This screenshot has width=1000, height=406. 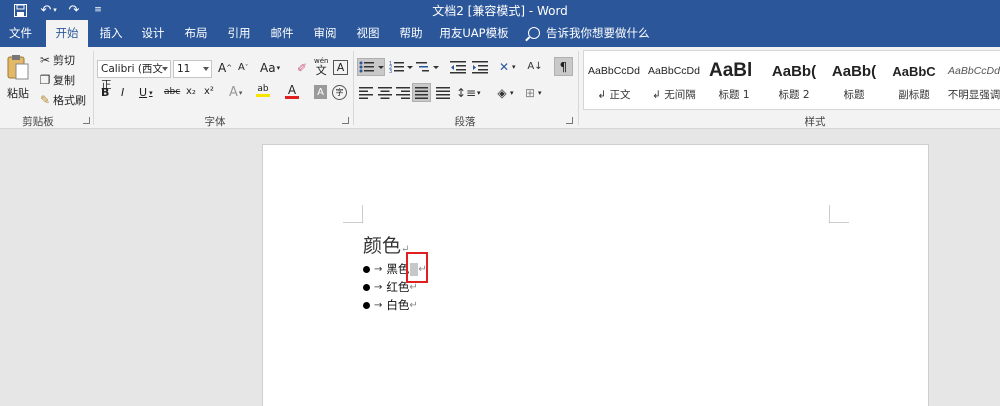 I want to click on document-heading: 颜色↵, so click(x=386, y=244).